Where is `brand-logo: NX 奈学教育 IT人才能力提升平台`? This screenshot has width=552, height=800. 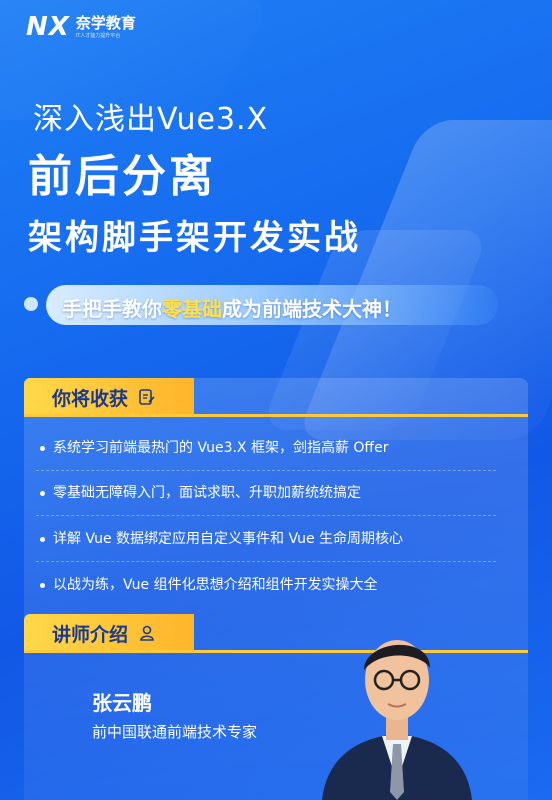 brand-logo: NX 奈学教育 IT人才能力提升平台 is located at coordinates (81, 27).